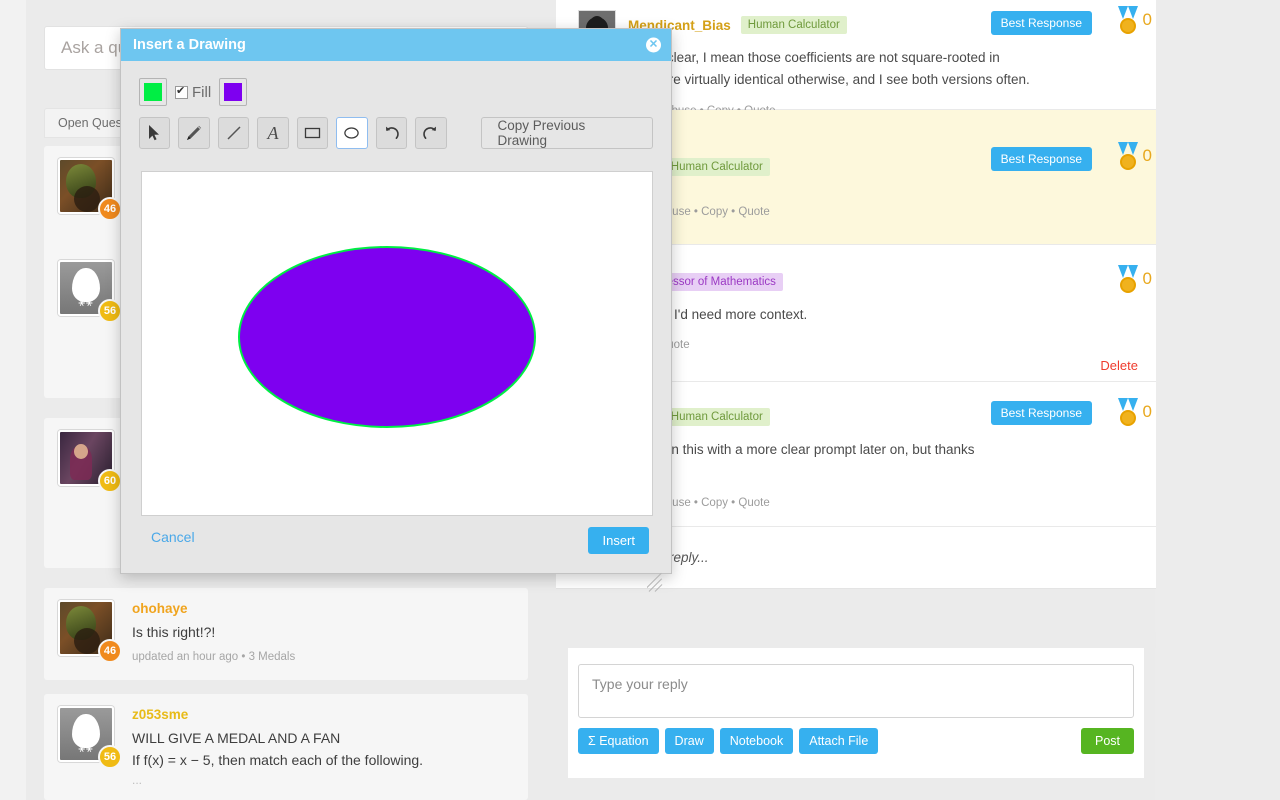 Image resolution: width=1280 pixels, height=800 pixels. What do you see at coordinates (618, 741) in the screenshot?
I see `equation-button: Σ Equation` at bounding box center [618, 741].